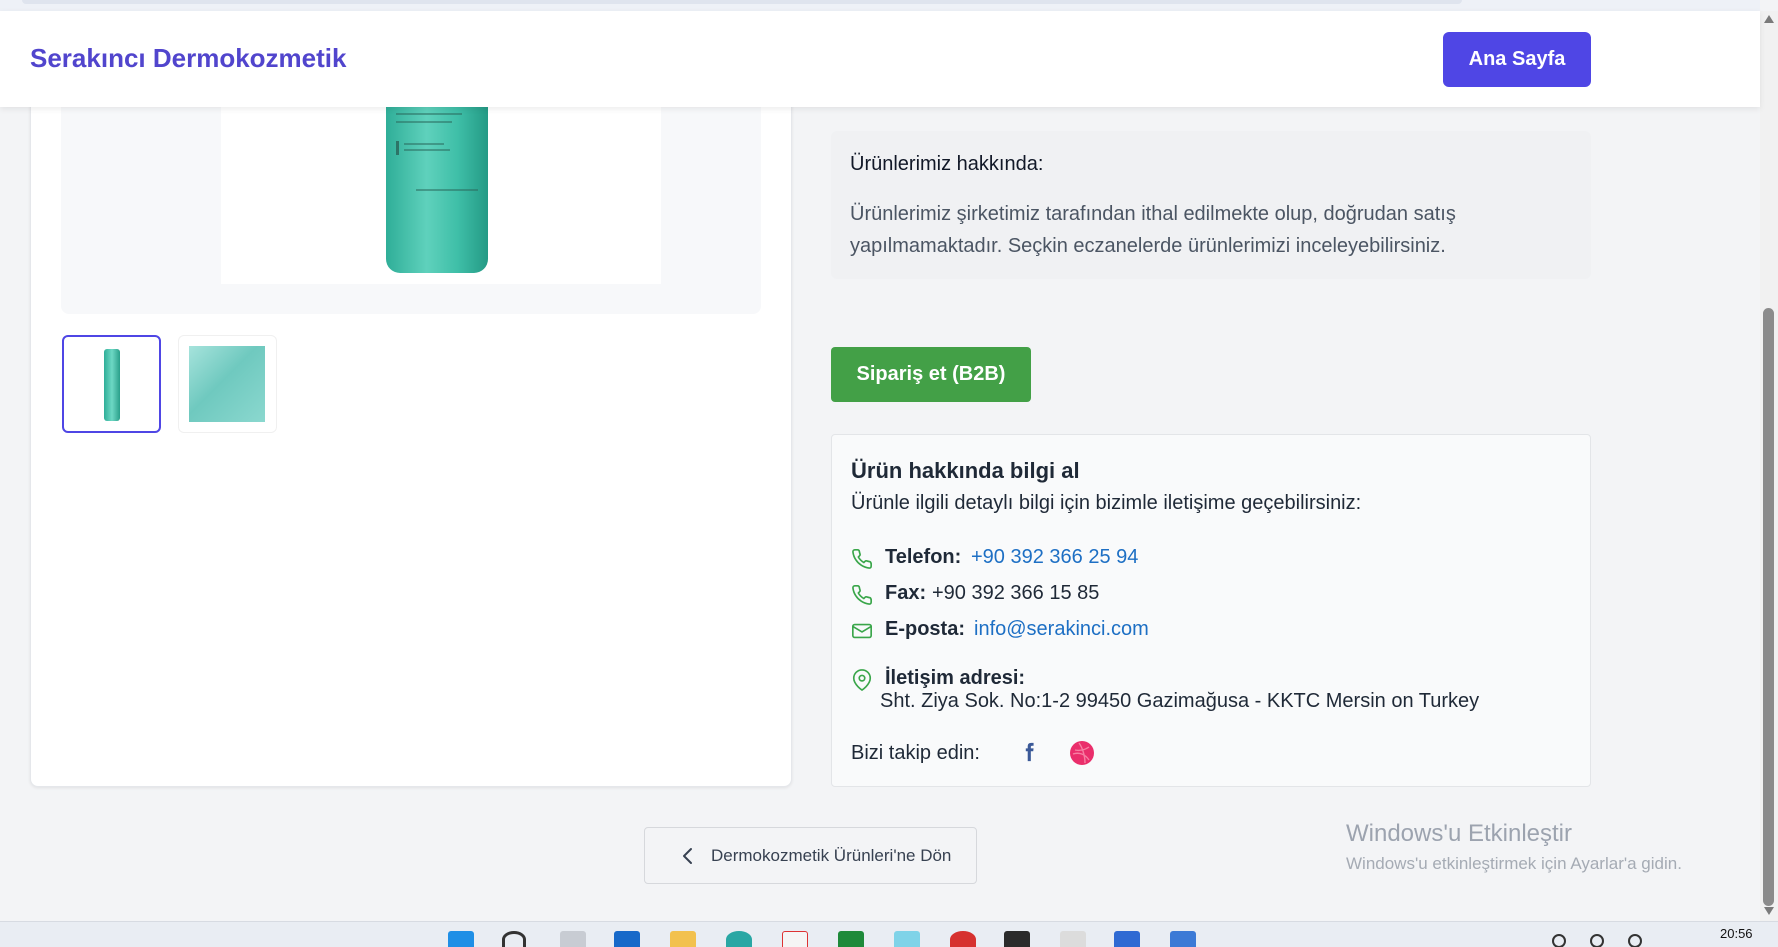  I want to click on email-label: E-posta:, so click(925, 629).